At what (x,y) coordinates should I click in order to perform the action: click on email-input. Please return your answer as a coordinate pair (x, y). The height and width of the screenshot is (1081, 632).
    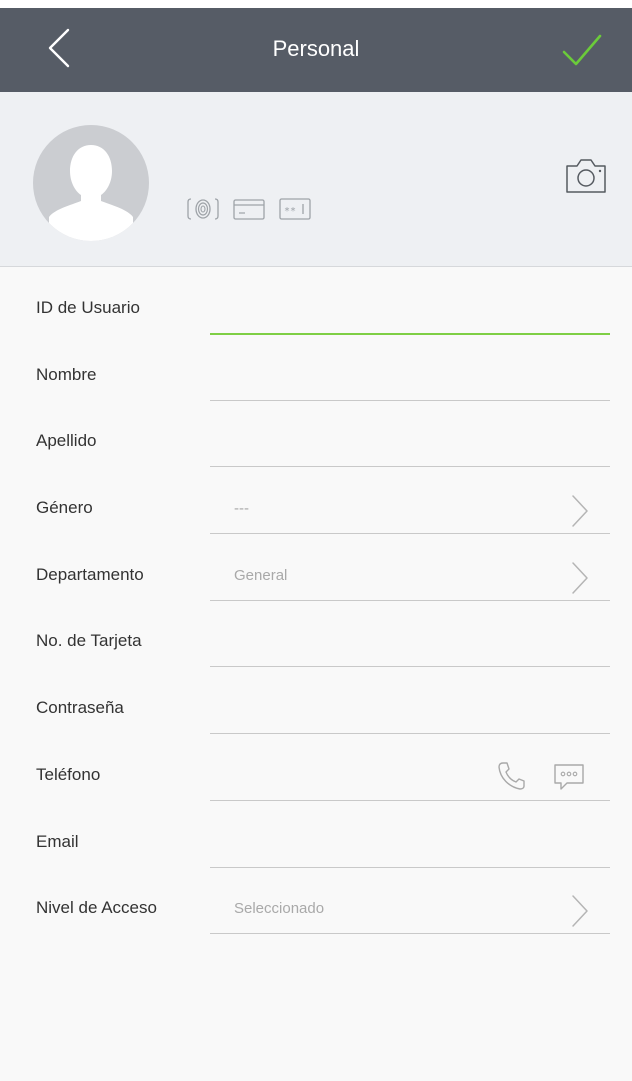
    Looking at the image, I should click on (410, 841).